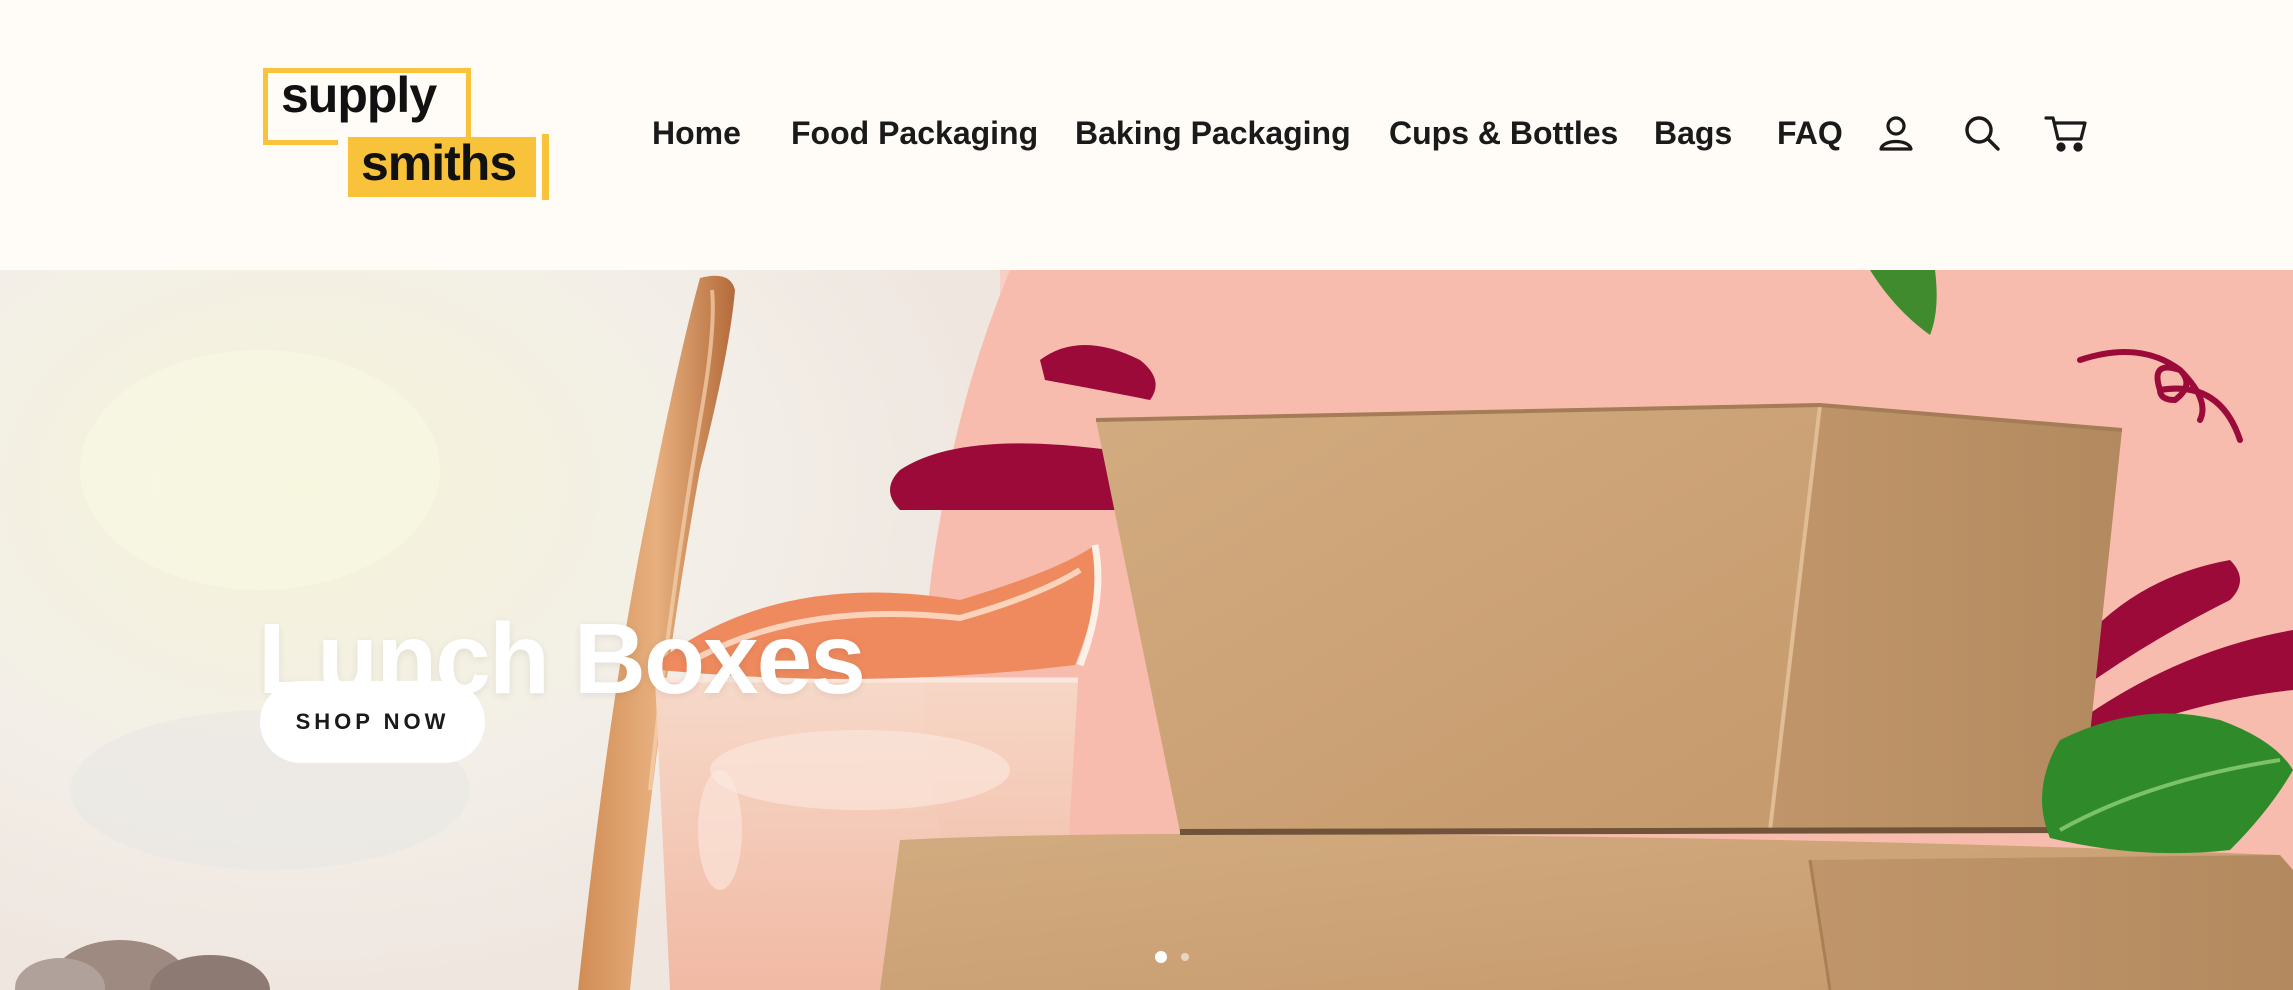  I want to click on nav-food-packaging: Food Packaging, so click(914, 133).